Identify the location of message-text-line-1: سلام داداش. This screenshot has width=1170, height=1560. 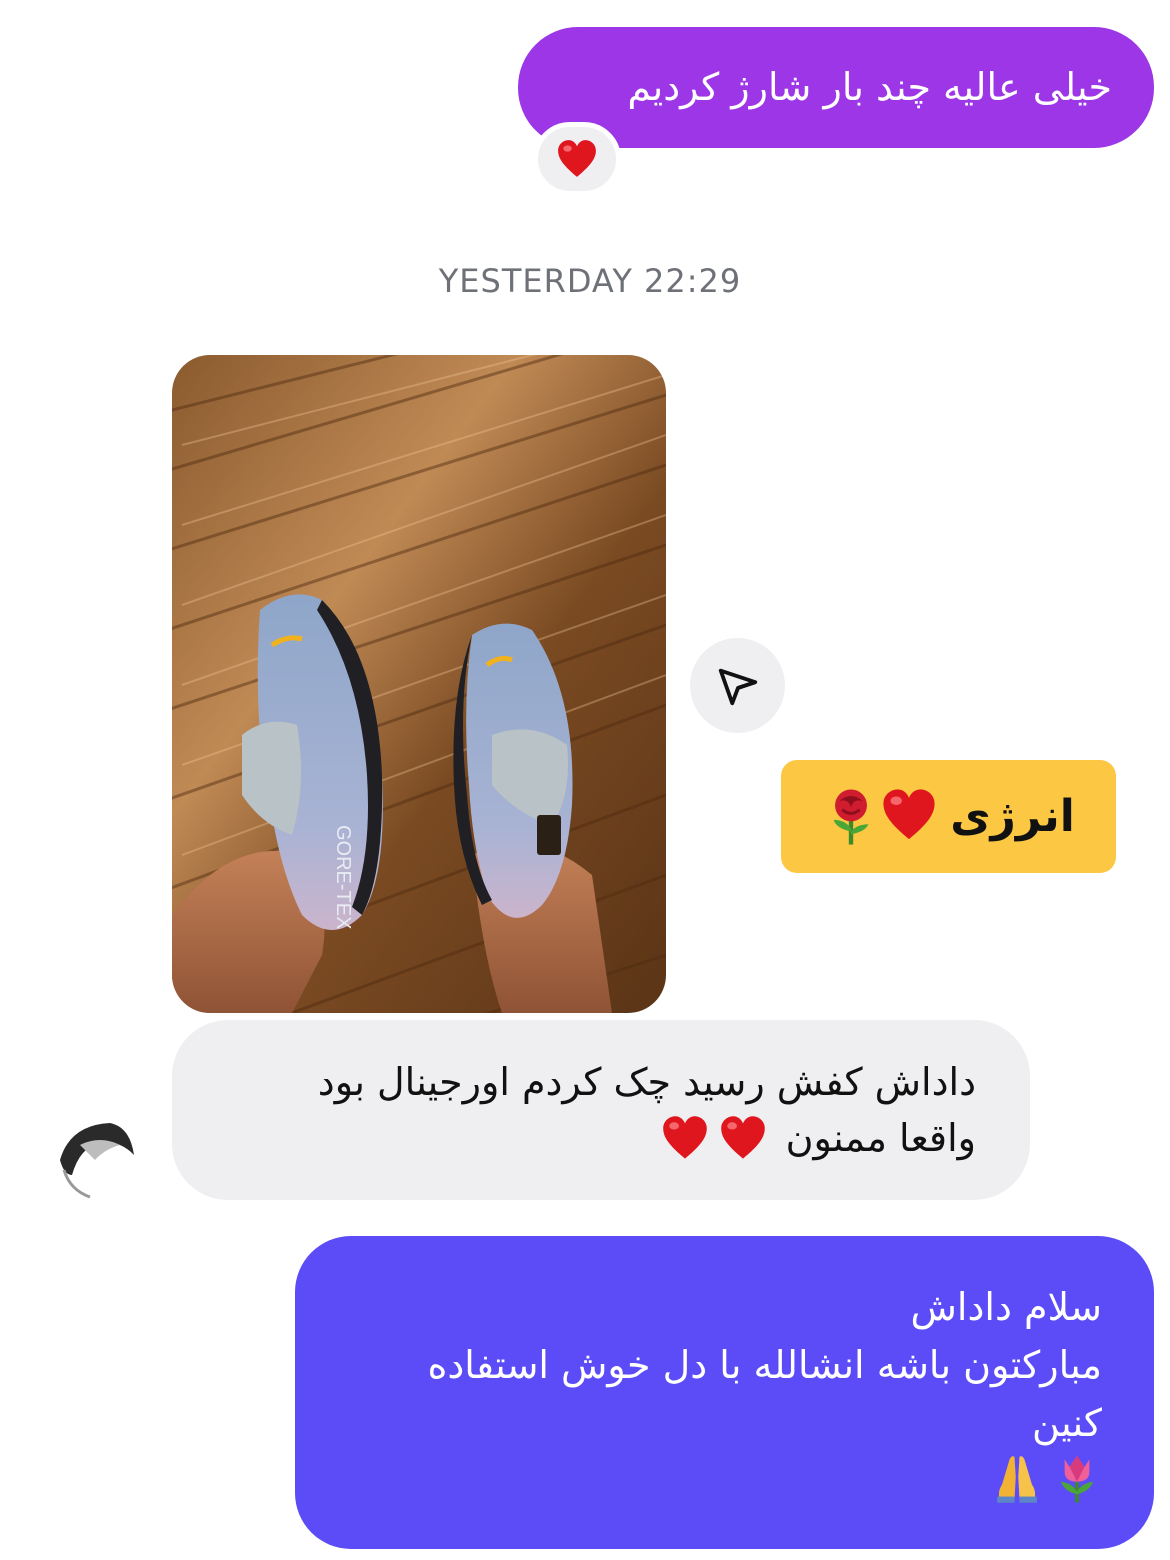
(1006, 1307).